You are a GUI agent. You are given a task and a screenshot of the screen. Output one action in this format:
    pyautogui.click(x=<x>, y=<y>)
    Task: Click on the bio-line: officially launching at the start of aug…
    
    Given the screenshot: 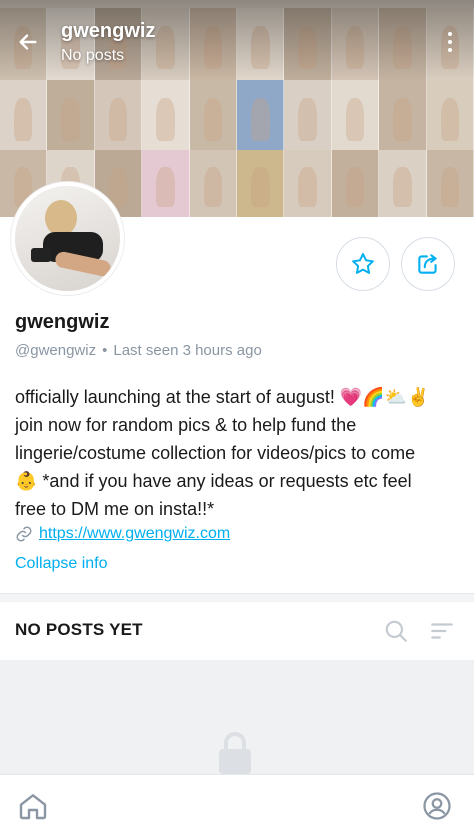 What is the action you would take?
    pyautogui.click(x=222, y=397)
    